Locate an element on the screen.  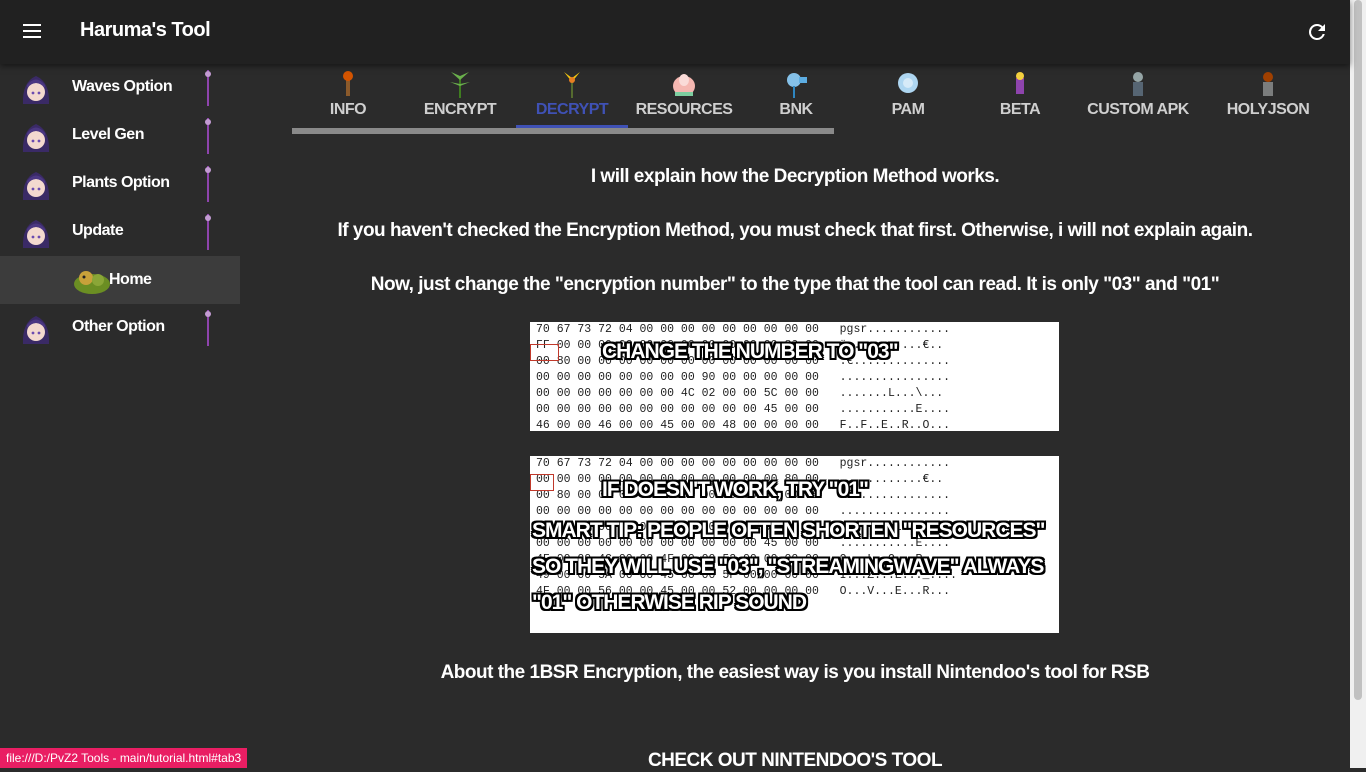
tab-label: RESOURCES is located at coordinates (684, 109).